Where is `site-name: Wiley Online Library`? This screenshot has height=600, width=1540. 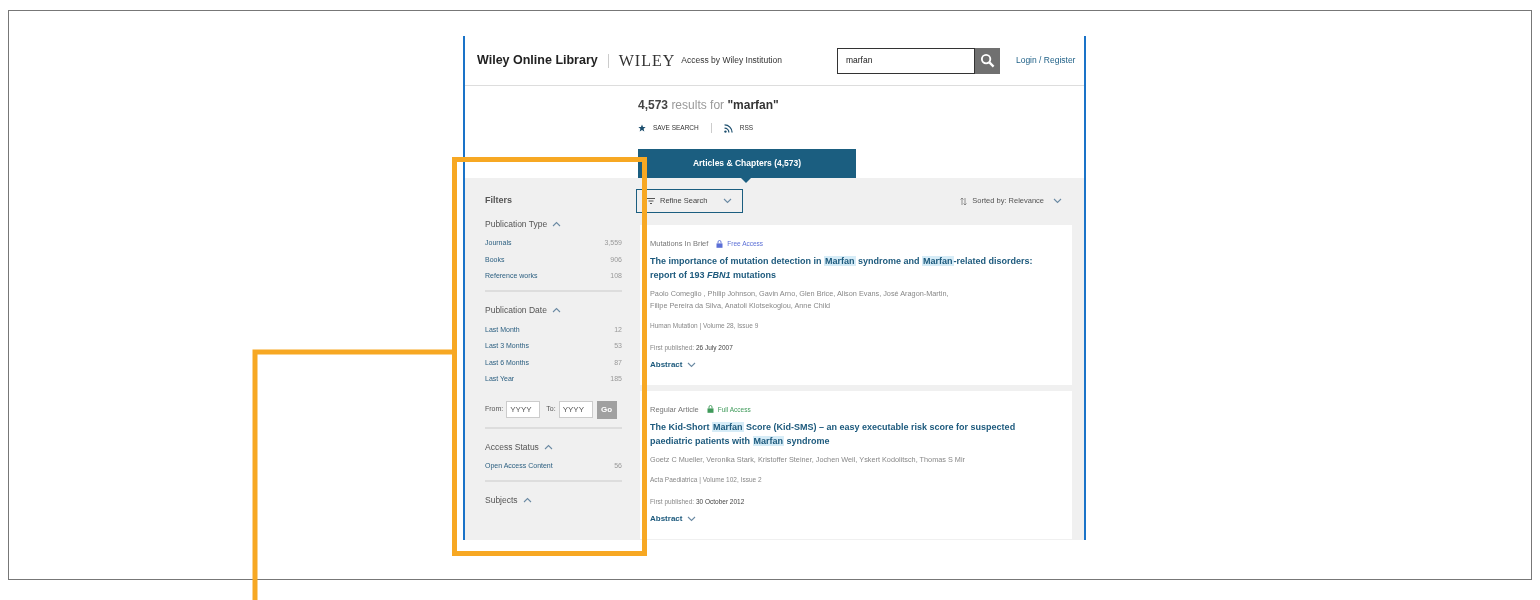 site-name: Wiley Online Library is located at coordinates (537, 60).